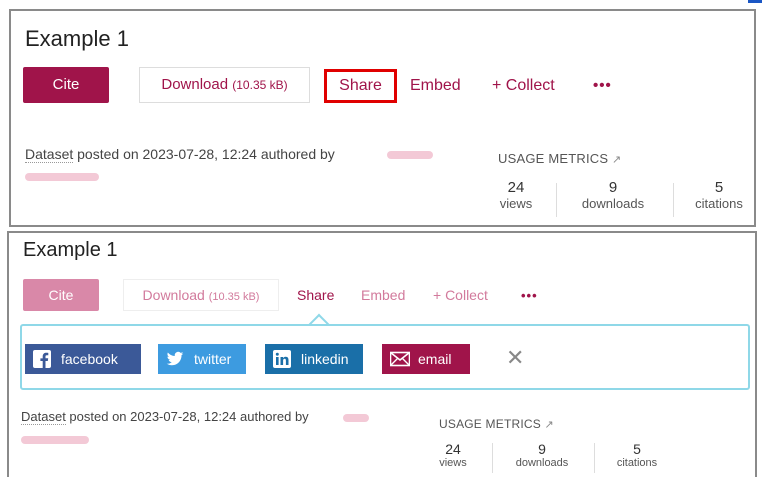 This screenshot has width=762, height=477. Describe the element at coordinates (315, 295) in the screenshot. I see `share-button-active: Share` at that location.